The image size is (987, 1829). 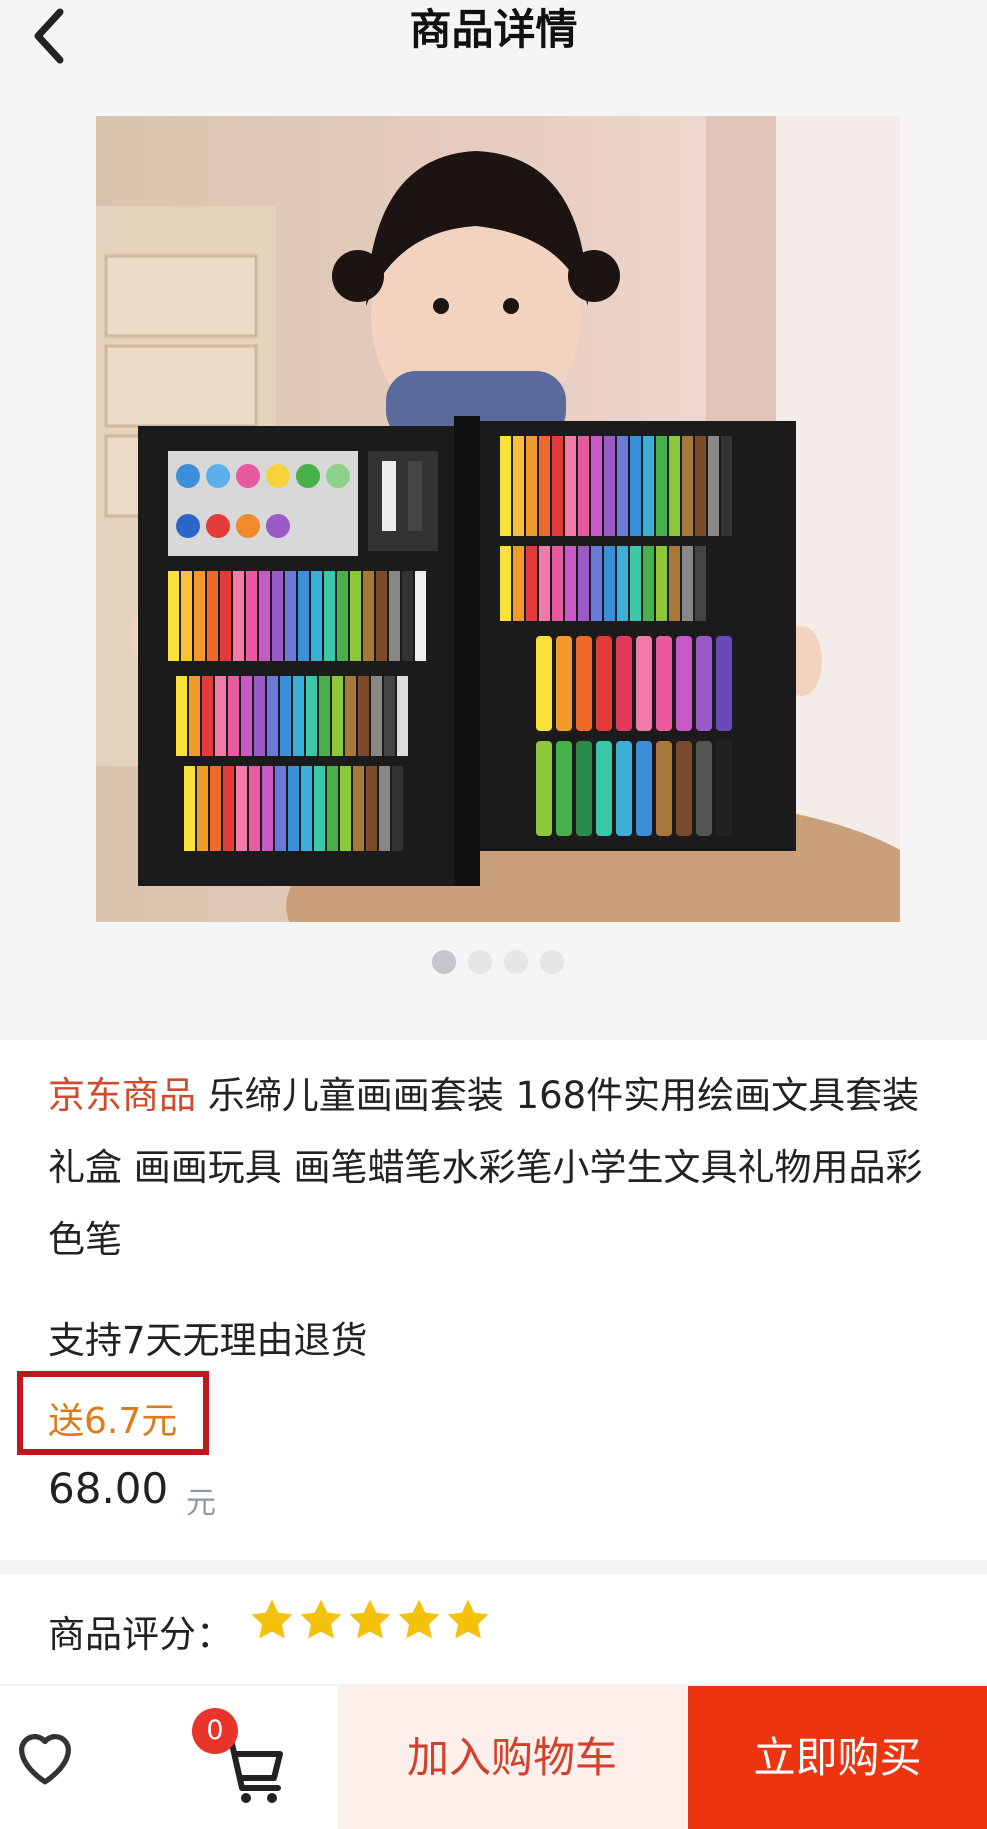 What do you see at coordinates (493, 29) in the screenshot?
I see `page-title: 商品详情` at bounding box center [493, 29].